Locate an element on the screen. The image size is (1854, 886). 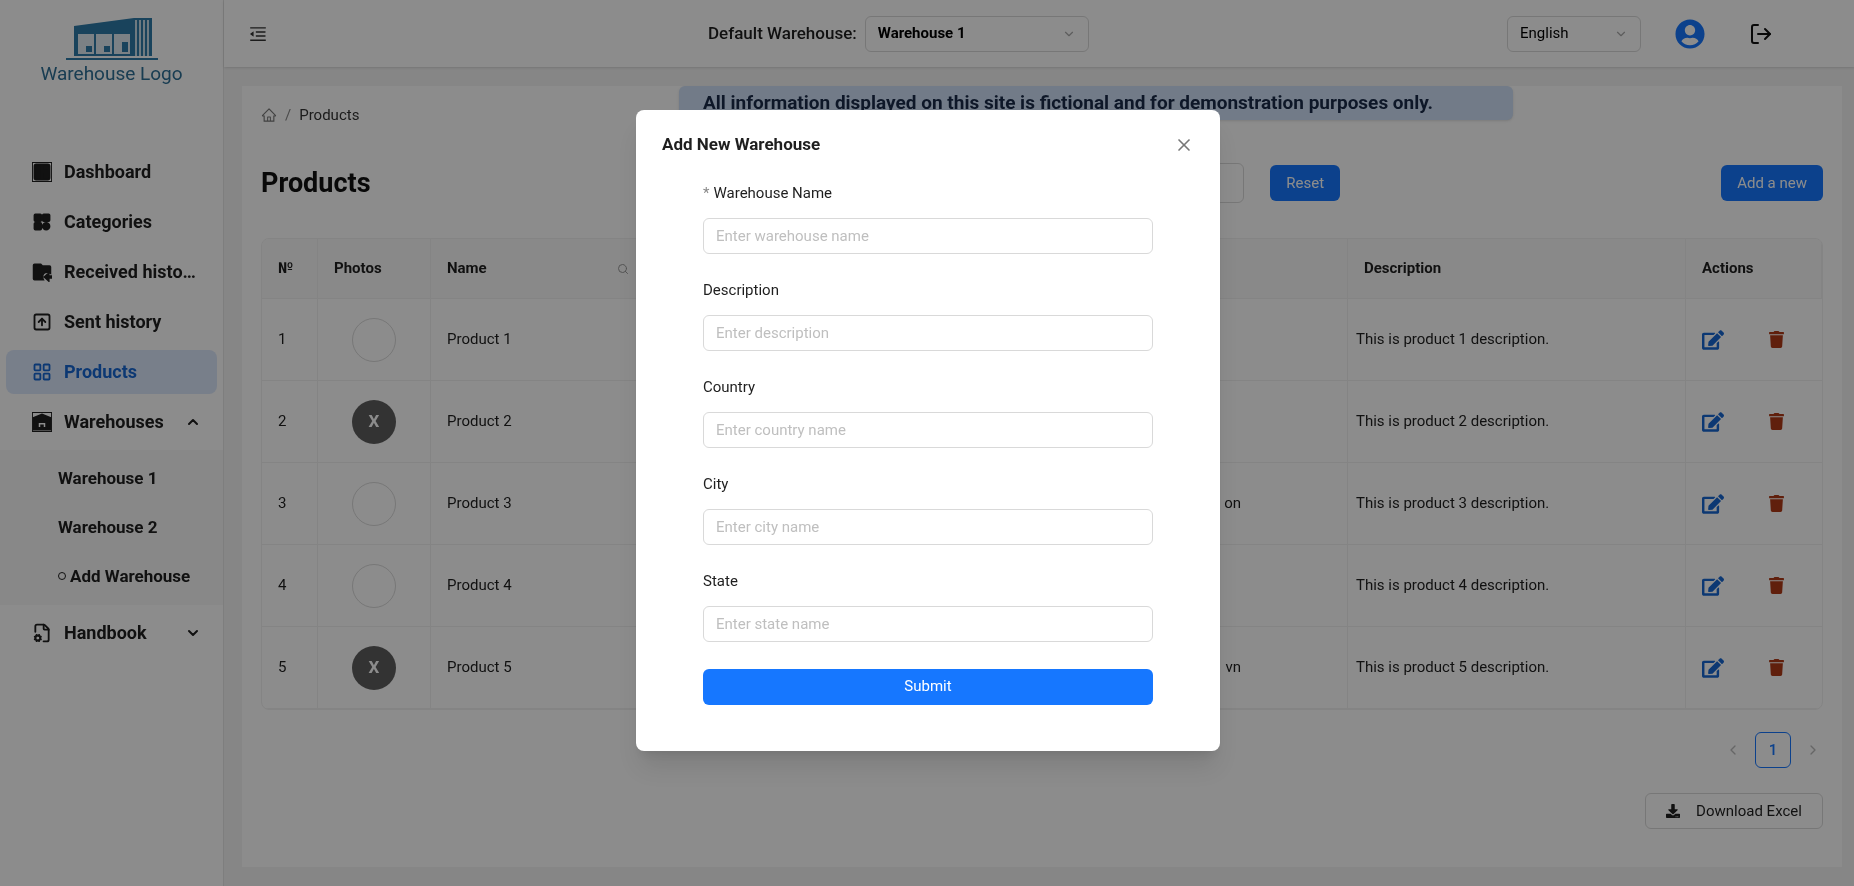
table-cell: 5 is located at coordinates (290, 667).